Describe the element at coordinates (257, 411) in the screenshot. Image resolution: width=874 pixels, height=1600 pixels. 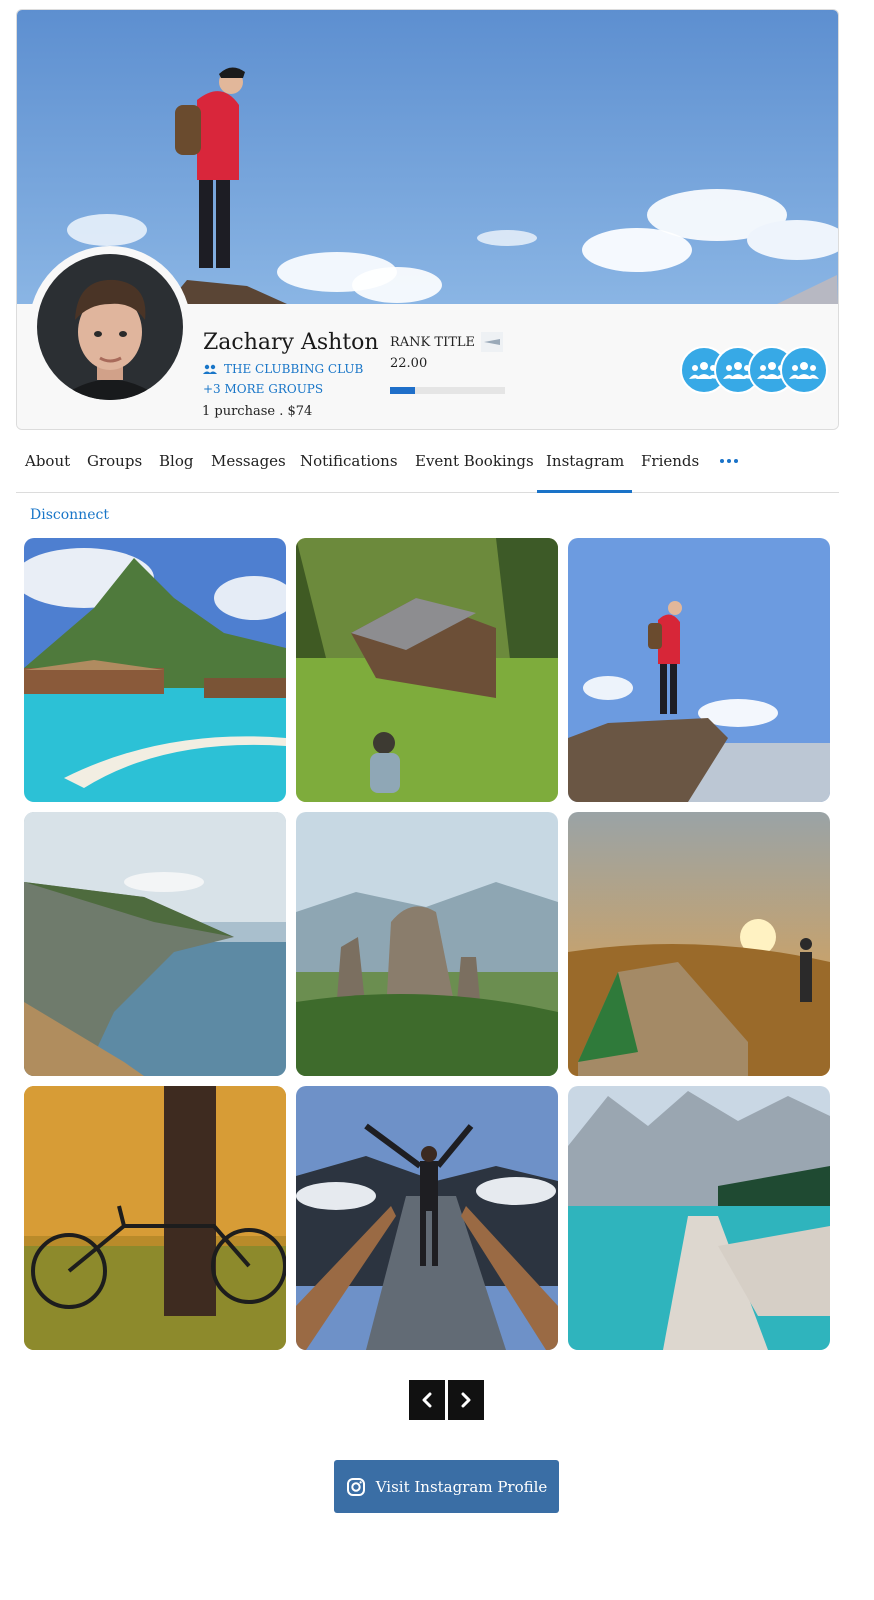
I see `purchase-summary: 1 purchase . $74` at that location.